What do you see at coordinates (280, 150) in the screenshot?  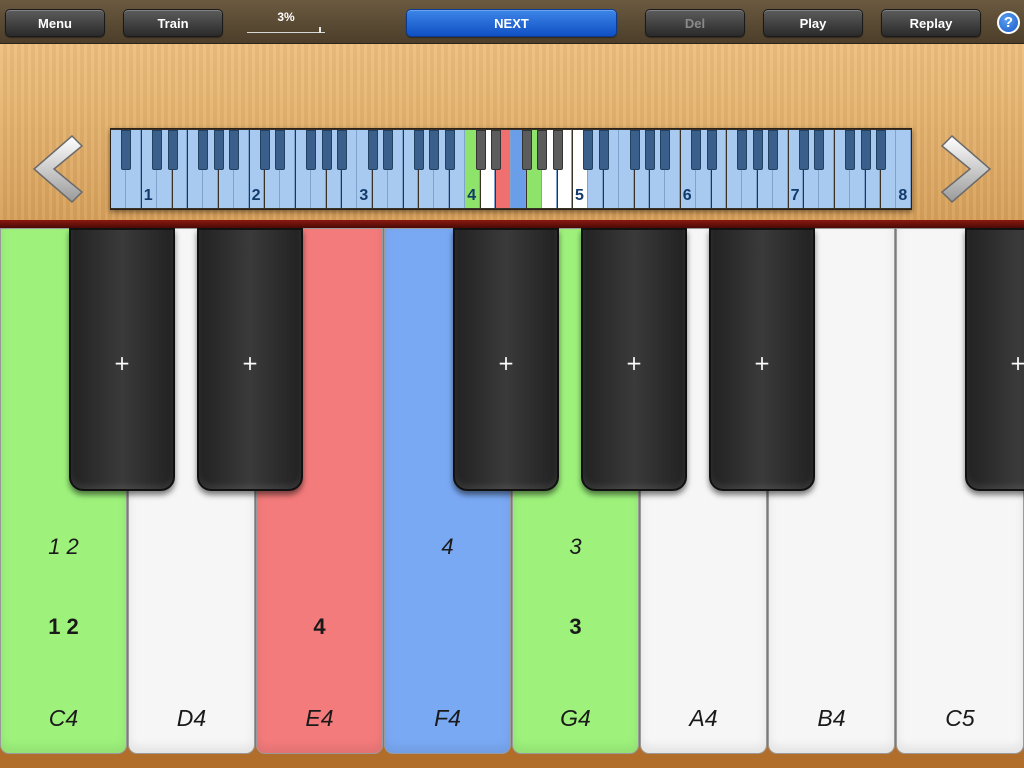 I see `mini-black-key-ds2` at bounding box center [280, 150].